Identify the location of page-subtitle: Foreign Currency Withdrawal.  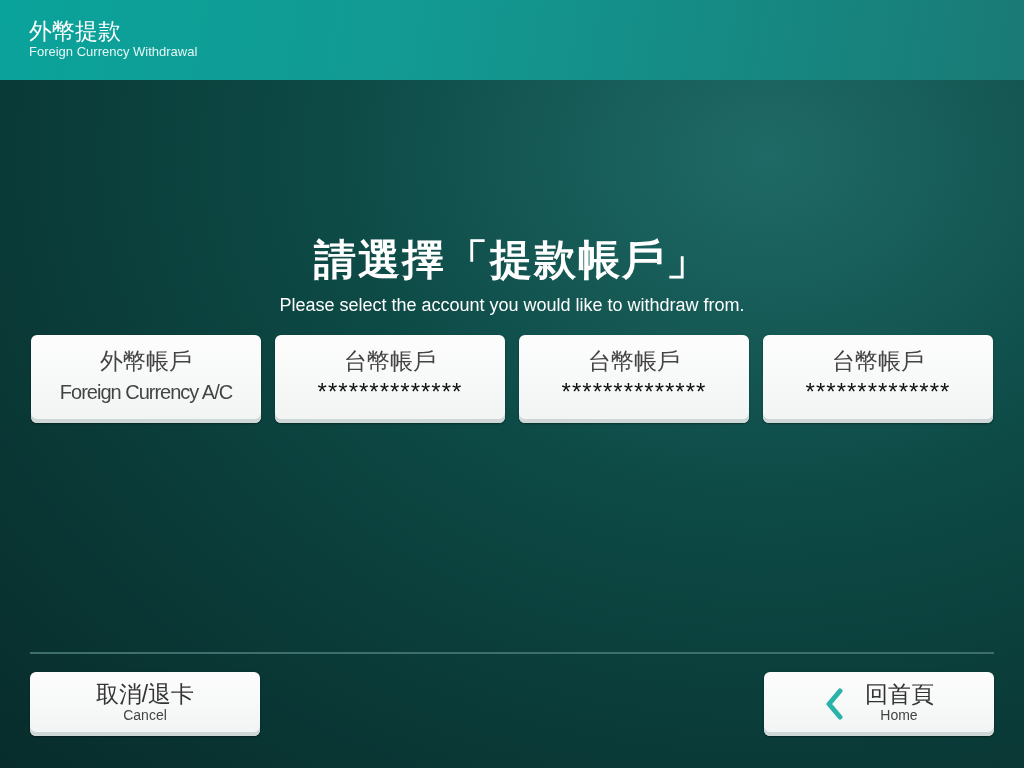
(114, 52).